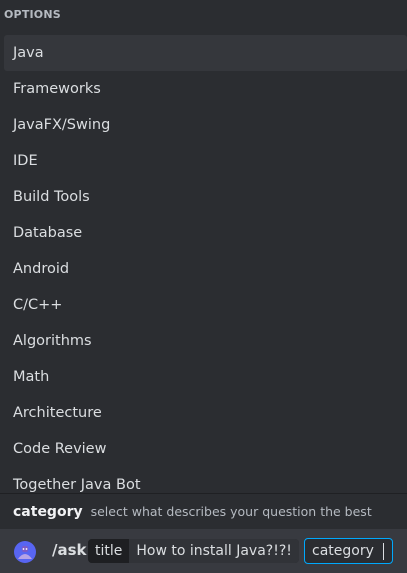  I want to click on option-together-java-bot: Together Java Bot, so click(205, 480).